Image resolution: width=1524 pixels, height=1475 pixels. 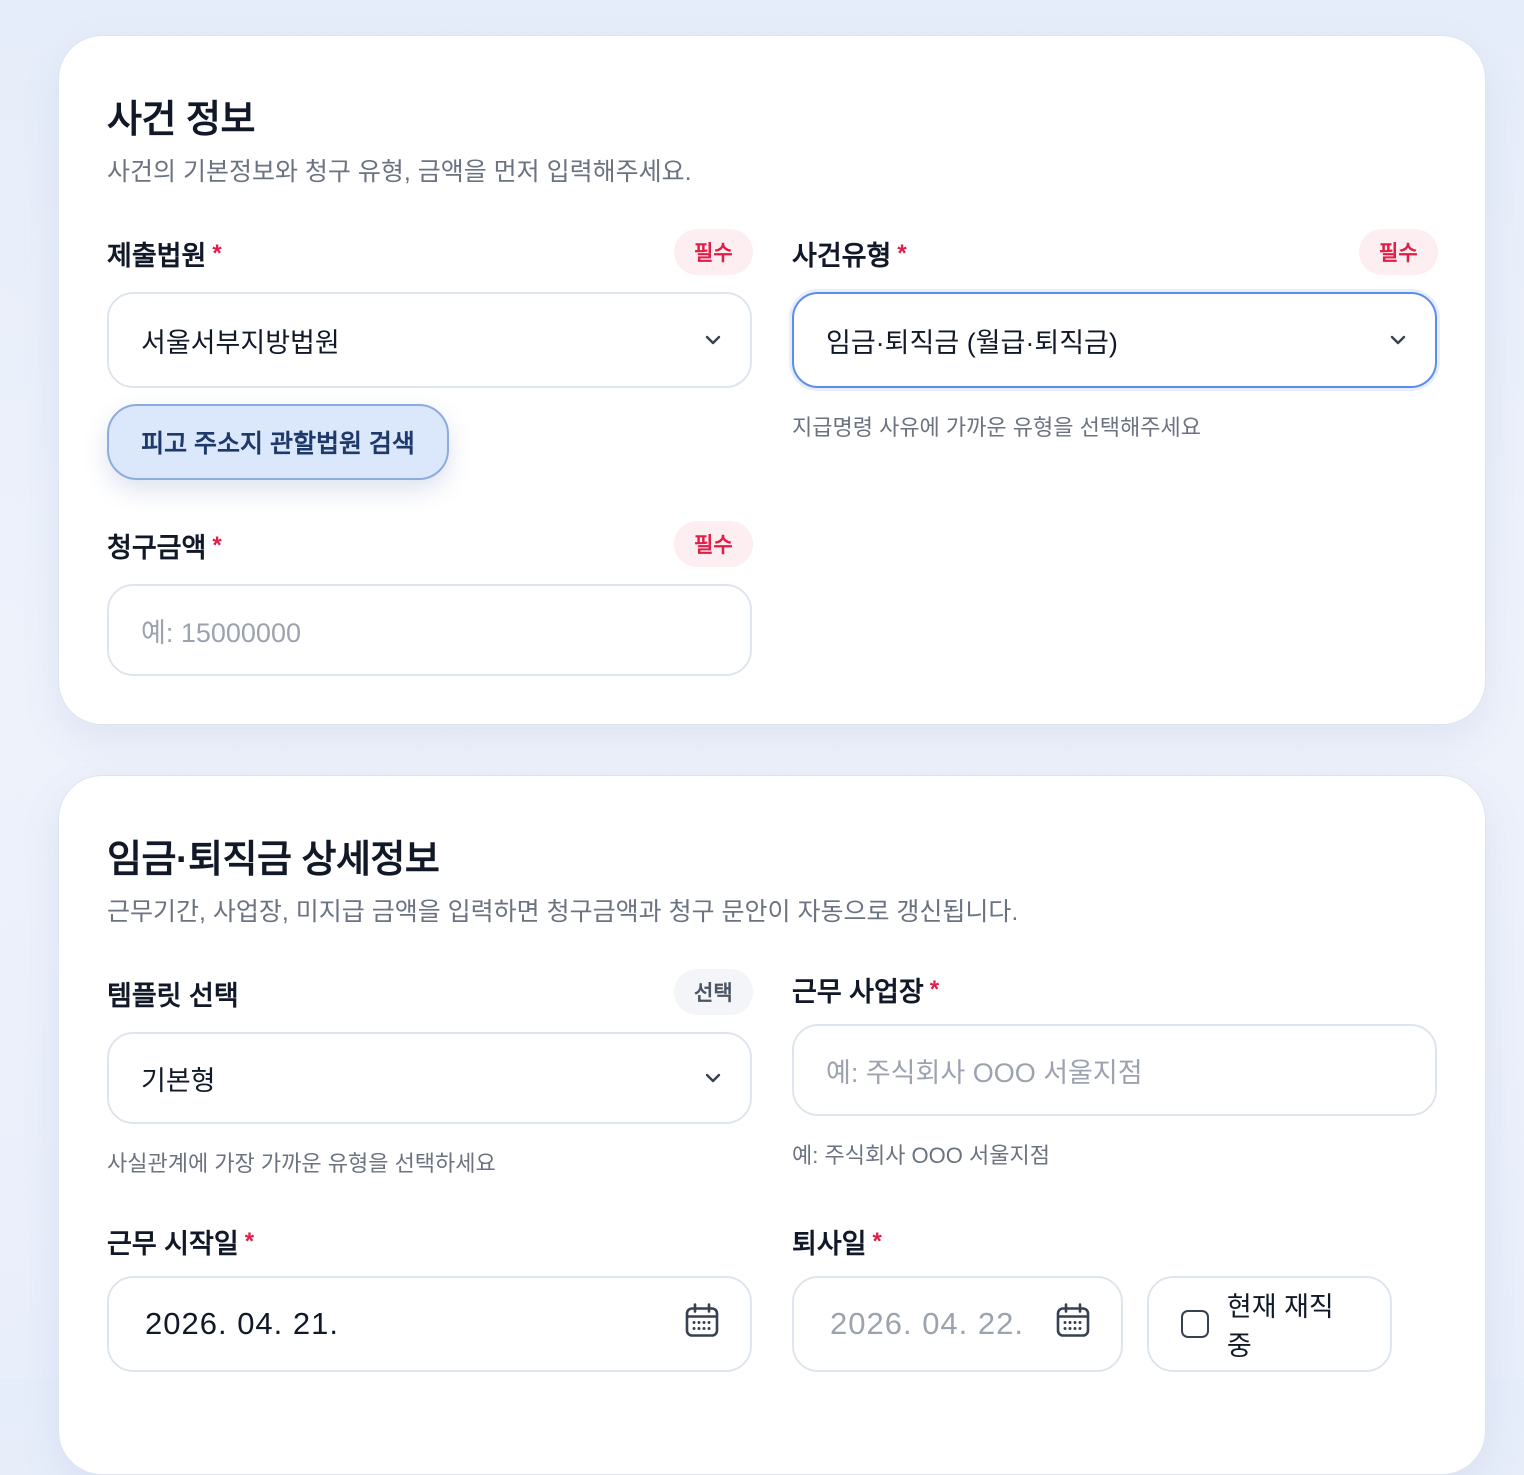 I want to click on case-info-title: 사건 정보, so click(x=181, y=120).